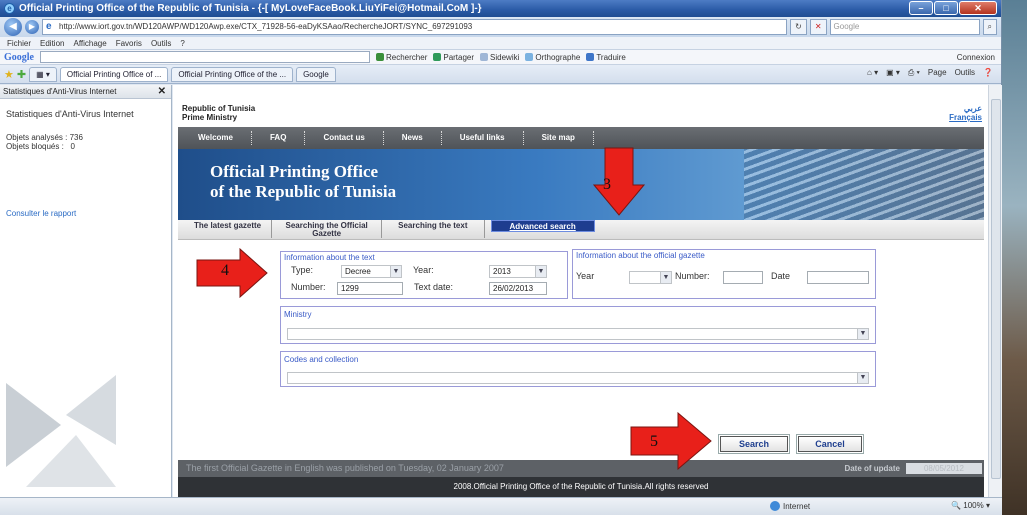 The width and height of the screenshot is (1027, 515). I want to click on tab-search-text: Searching the text, so click(433, 229).